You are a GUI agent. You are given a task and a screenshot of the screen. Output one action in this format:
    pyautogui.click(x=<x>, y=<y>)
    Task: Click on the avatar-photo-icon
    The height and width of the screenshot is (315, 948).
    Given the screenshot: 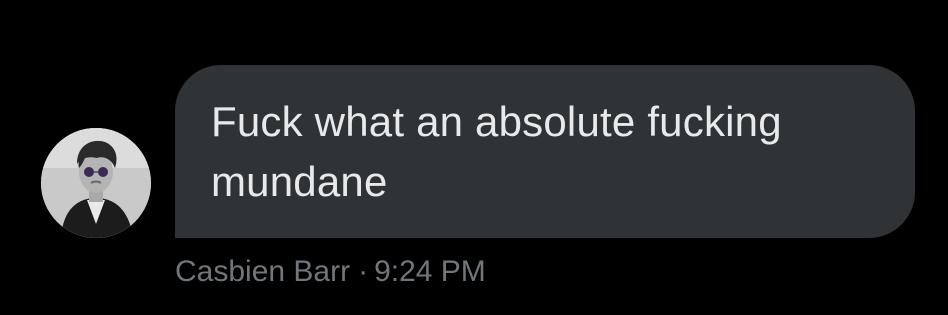 What is the action you would take?
    pyautogui.click(x=96, y=183)
    